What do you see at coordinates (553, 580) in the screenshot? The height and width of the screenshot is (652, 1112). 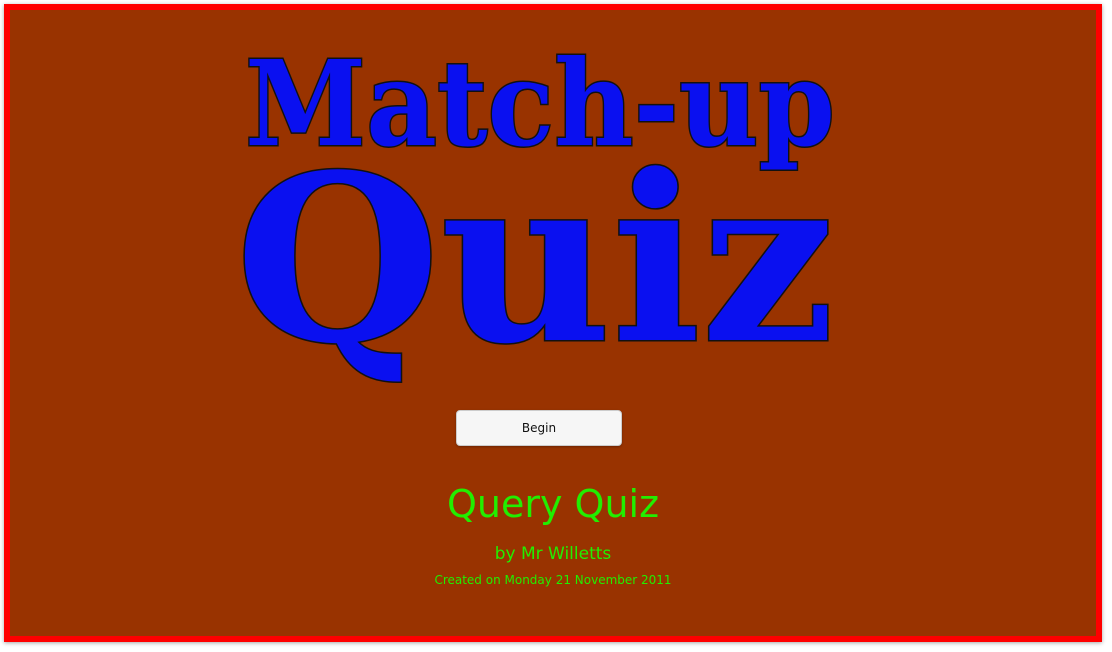 I see `created-date: Created on Monday 21 November 2011` at bounding box center [553, 580].